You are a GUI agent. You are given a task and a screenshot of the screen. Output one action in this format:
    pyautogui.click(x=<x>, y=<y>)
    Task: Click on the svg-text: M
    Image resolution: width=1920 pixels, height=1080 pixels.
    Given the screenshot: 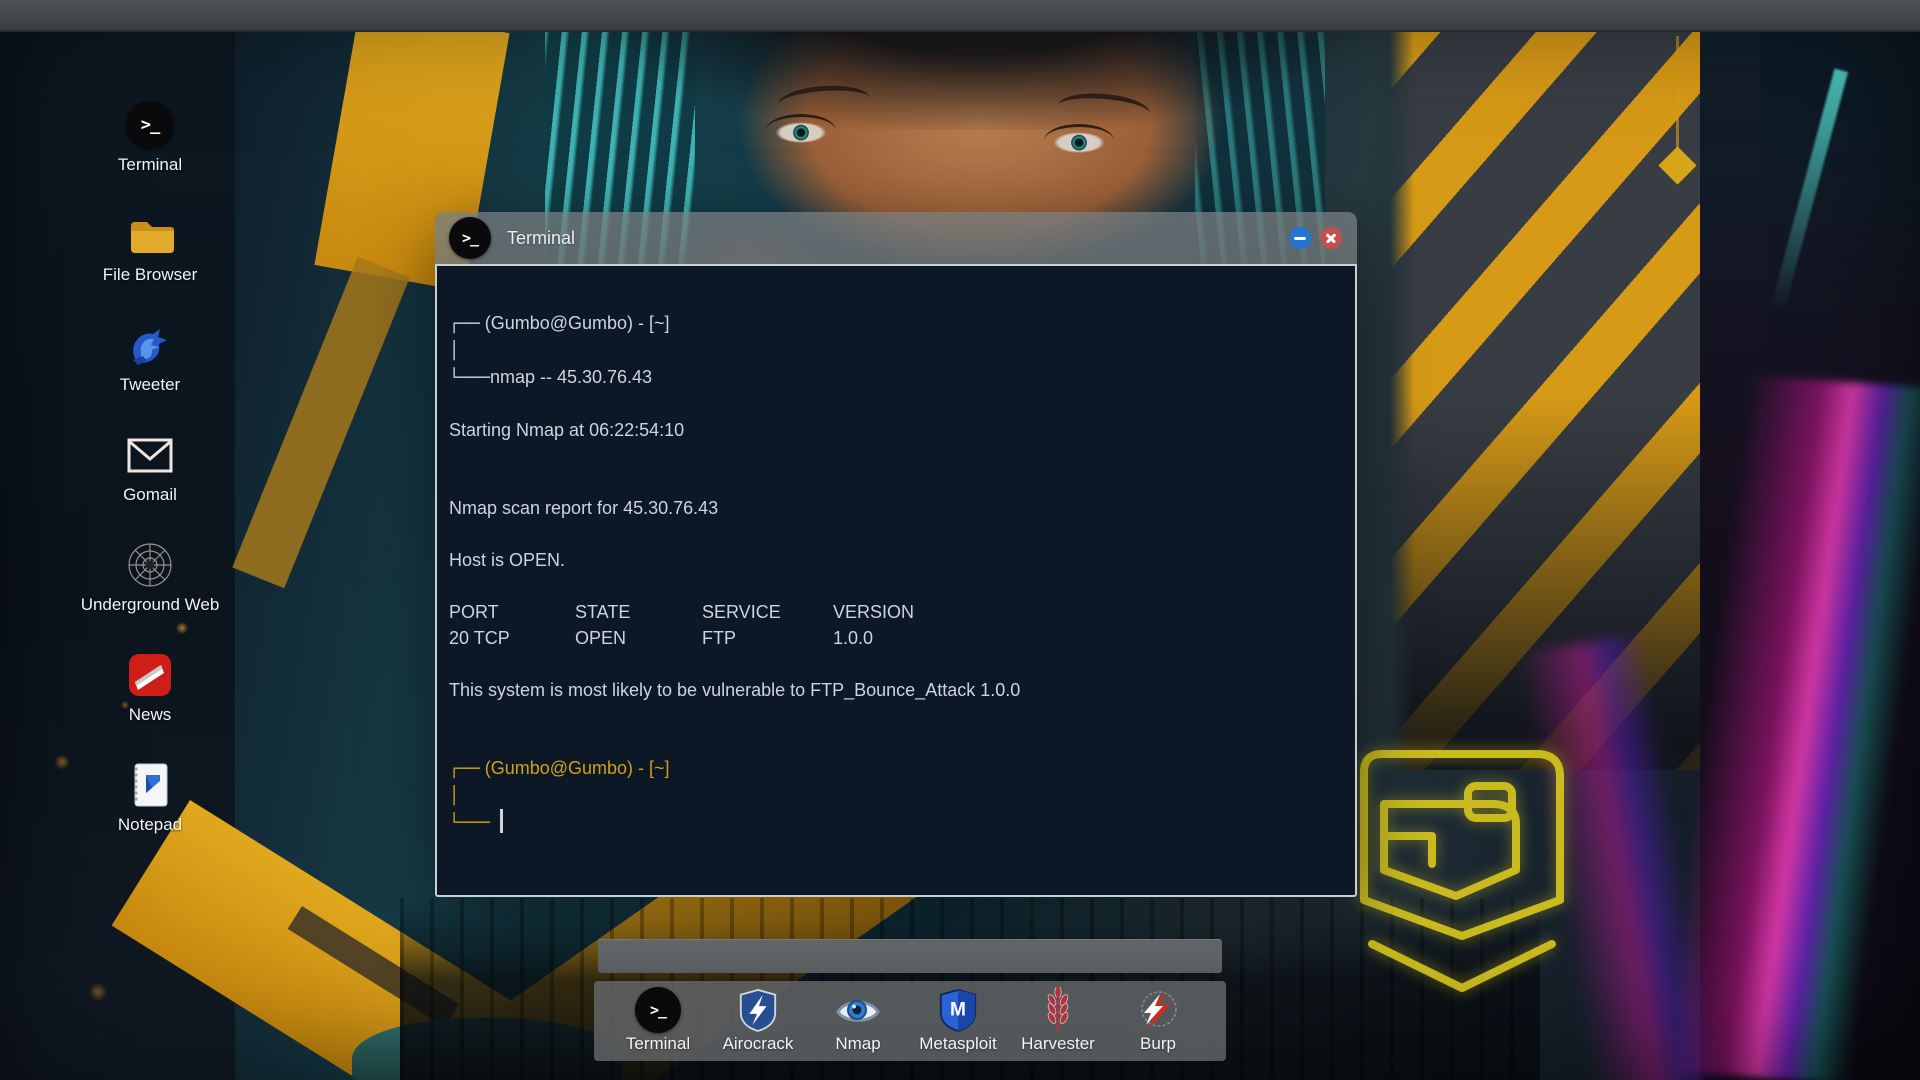 What is the action you would take?
    pyautogui.click(x=958, y=1010)
    